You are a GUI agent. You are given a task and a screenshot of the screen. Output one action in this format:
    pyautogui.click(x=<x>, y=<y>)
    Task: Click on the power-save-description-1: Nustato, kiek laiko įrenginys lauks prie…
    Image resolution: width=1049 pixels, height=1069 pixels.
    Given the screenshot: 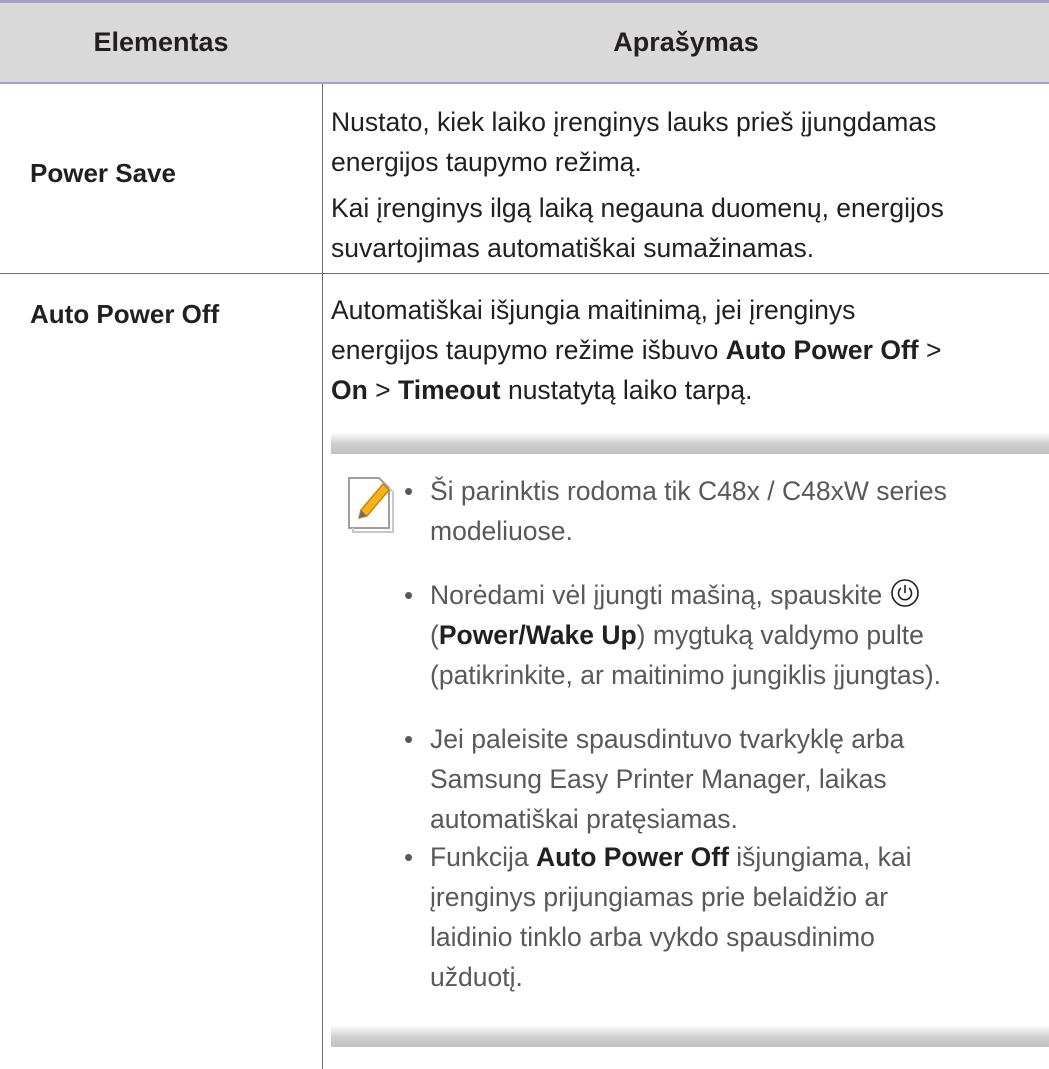 What is the action you would take?
    pyautogui.click(x=686, y=142)
    